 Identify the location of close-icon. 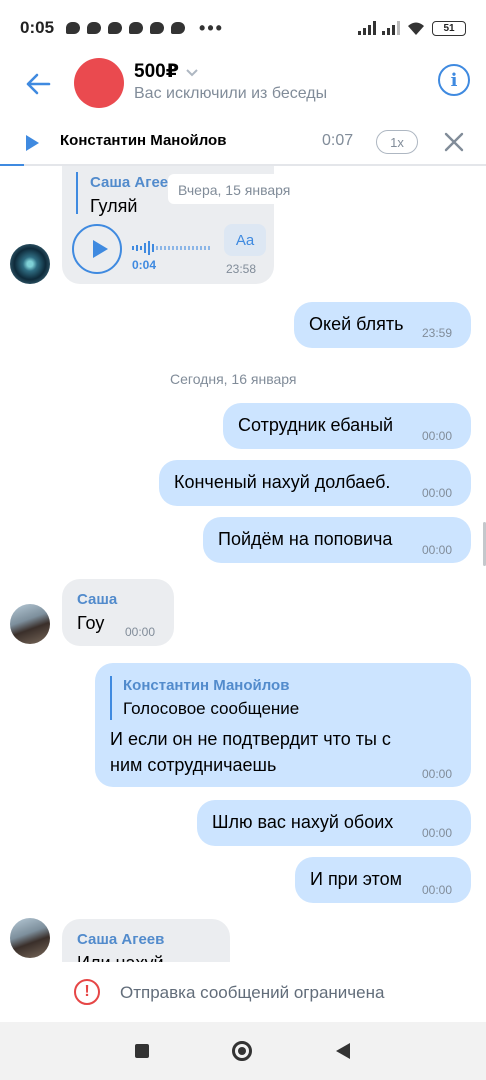
(454, 142).